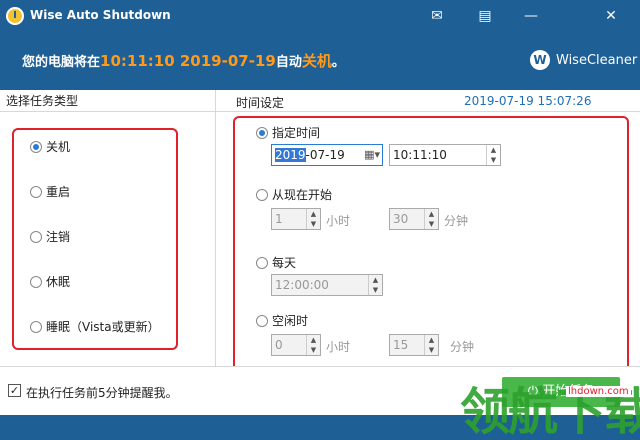 This screenshot has height=440, width=640. I want to click on wisecleaner-logo-icon: W, so click(540, 60).